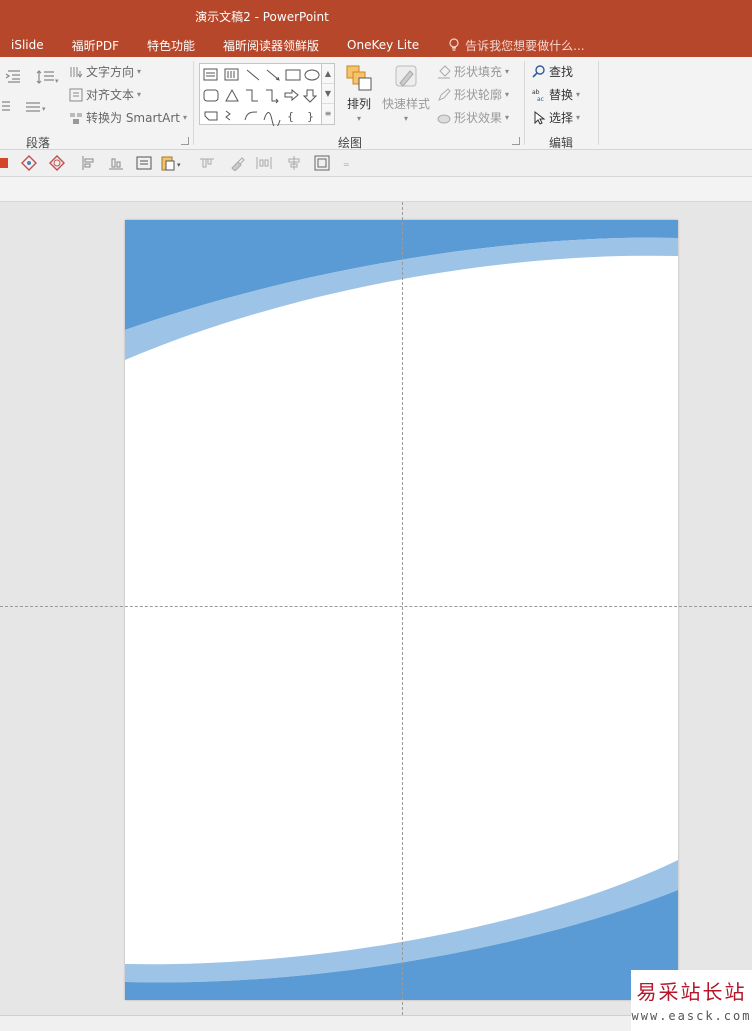  I want to click on shapes-gallery: { }, so click(267, 94).